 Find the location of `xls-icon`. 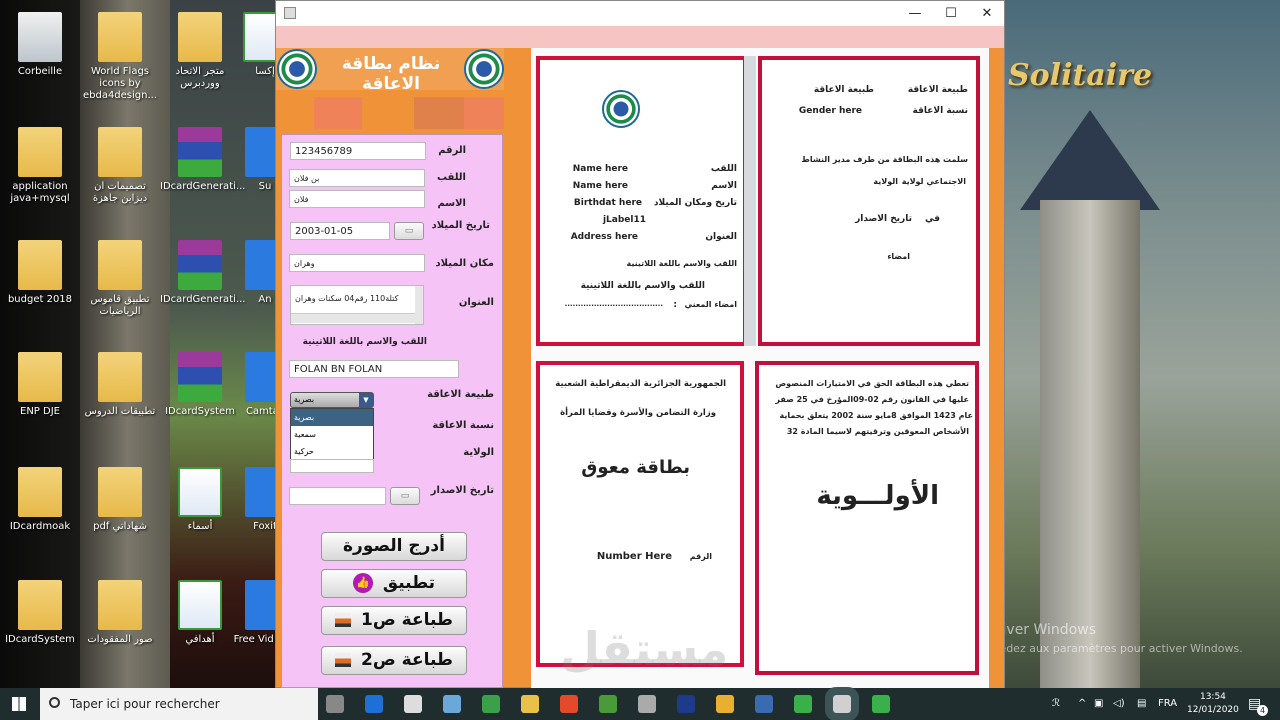

xls-icon is located at coordinates (200, 492).